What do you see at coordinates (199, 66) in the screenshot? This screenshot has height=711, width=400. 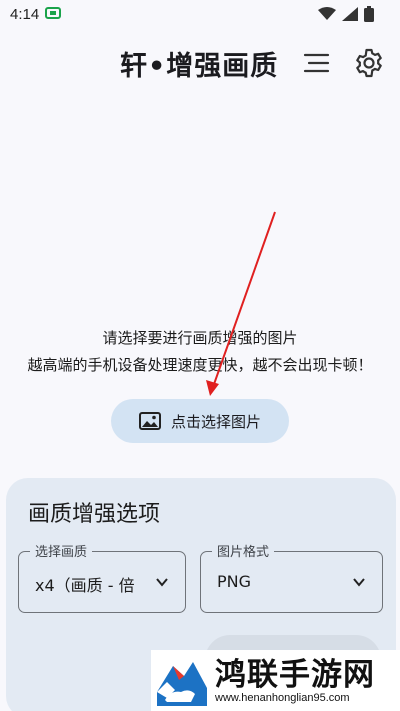 I see `app-title: 轩•增强画质` at bounding box center [199, 66].